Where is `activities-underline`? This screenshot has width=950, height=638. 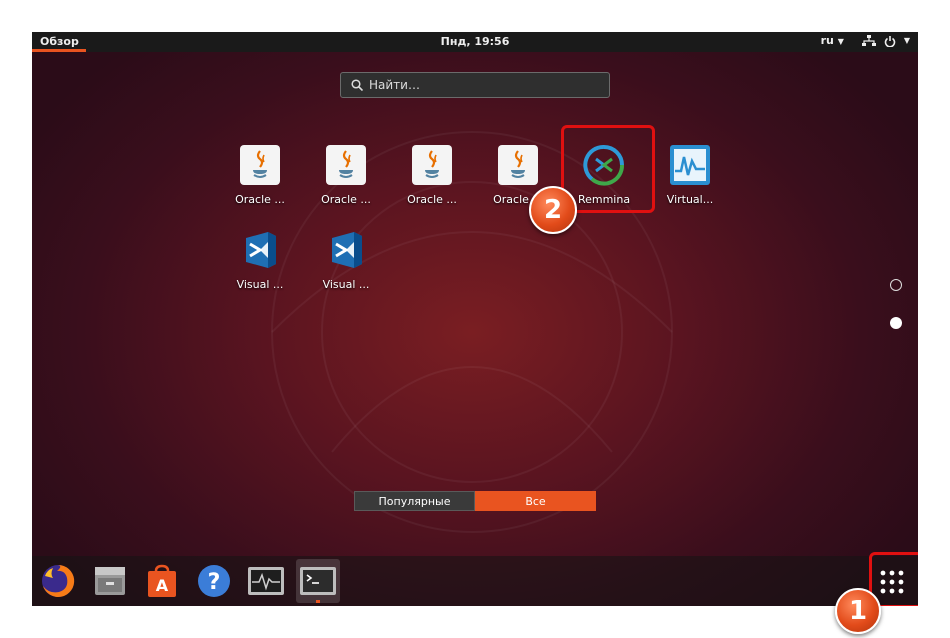
activities-underline is located at coordinates (59, 50).